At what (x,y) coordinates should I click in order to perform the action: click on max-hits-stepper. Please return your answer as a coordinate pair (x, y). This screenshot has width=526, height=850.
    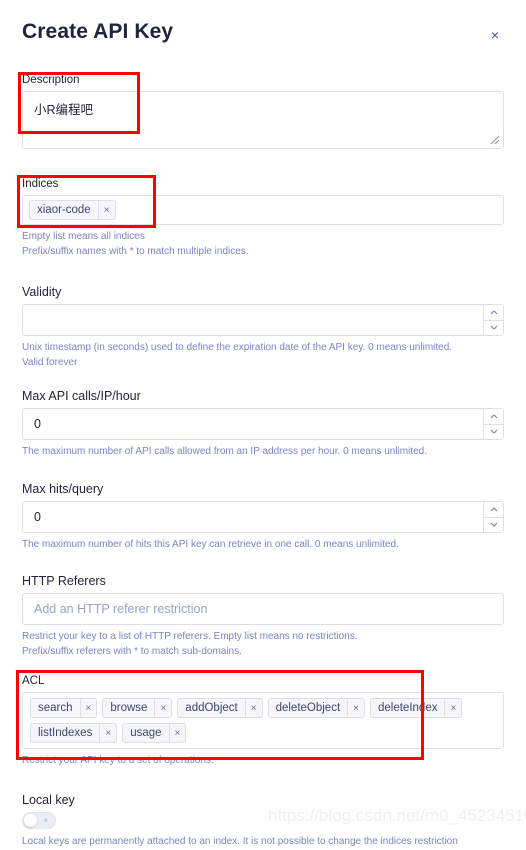
    Looking at the image, I should click on (263, 517).